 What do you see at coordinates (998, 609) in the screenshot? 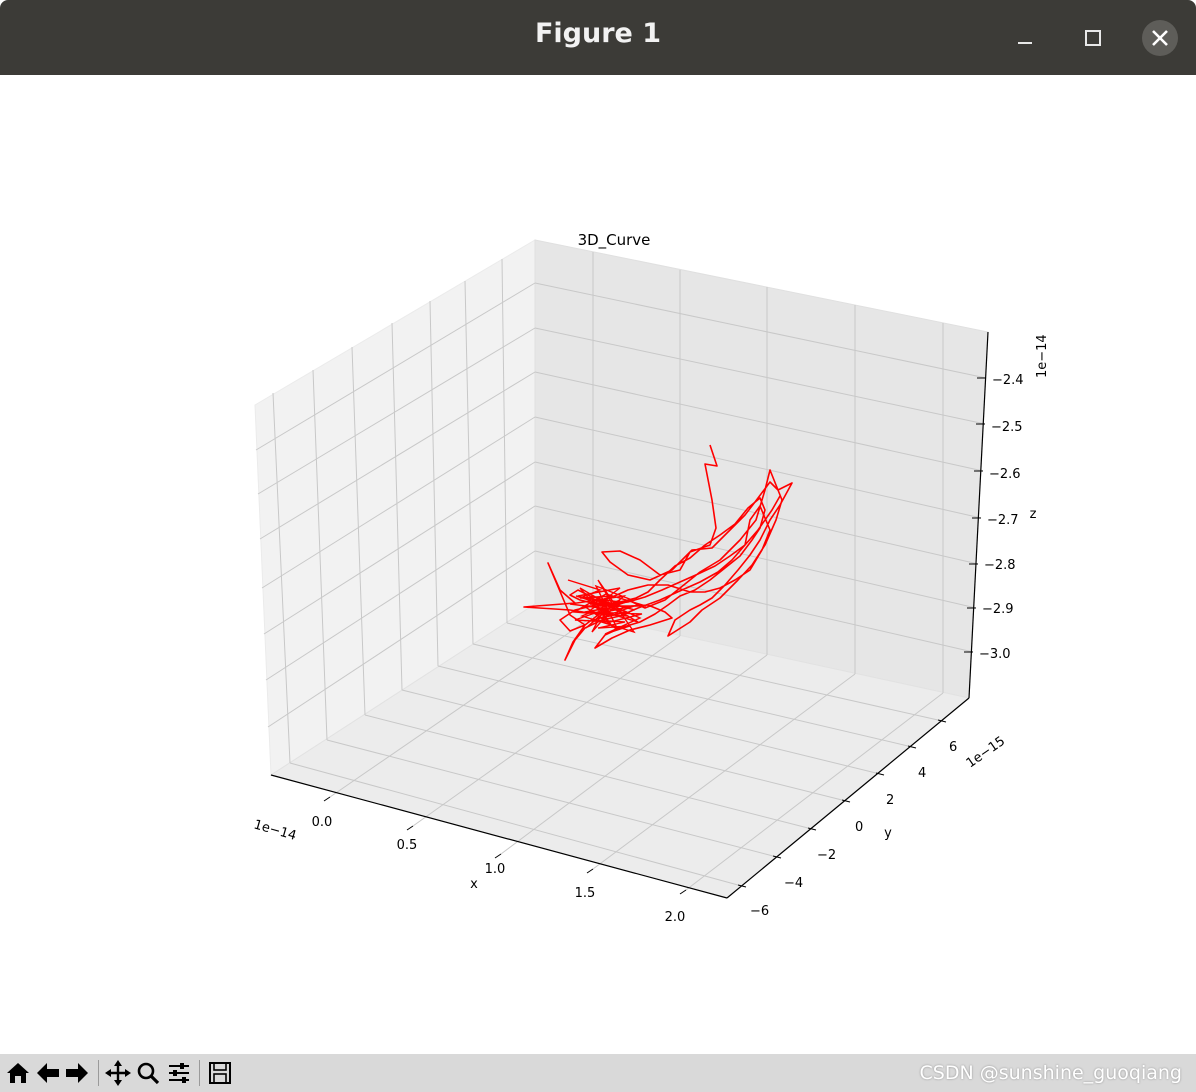
I see `z-tick-label: −2.9` at bounding box center [998, 609].